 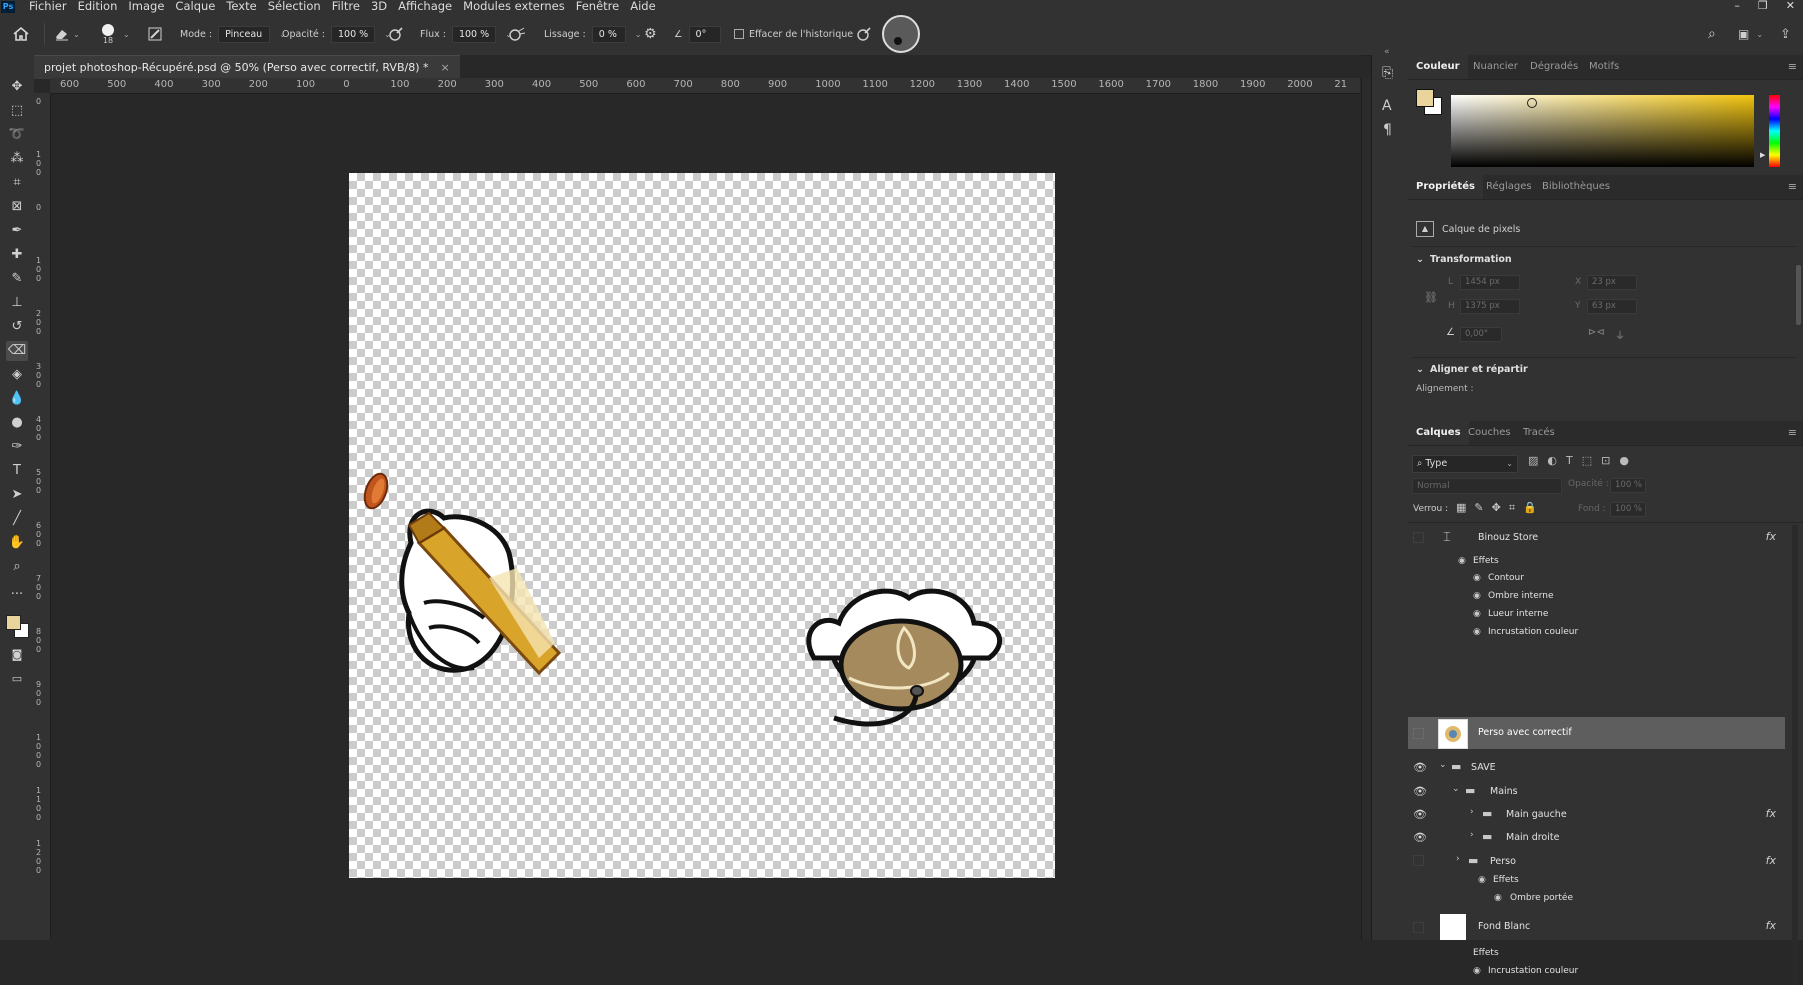 What do you see at coordinates (1785, 34) in the screenshot?
I see `share-button: ⇪` at bounding box center [1785, 34].